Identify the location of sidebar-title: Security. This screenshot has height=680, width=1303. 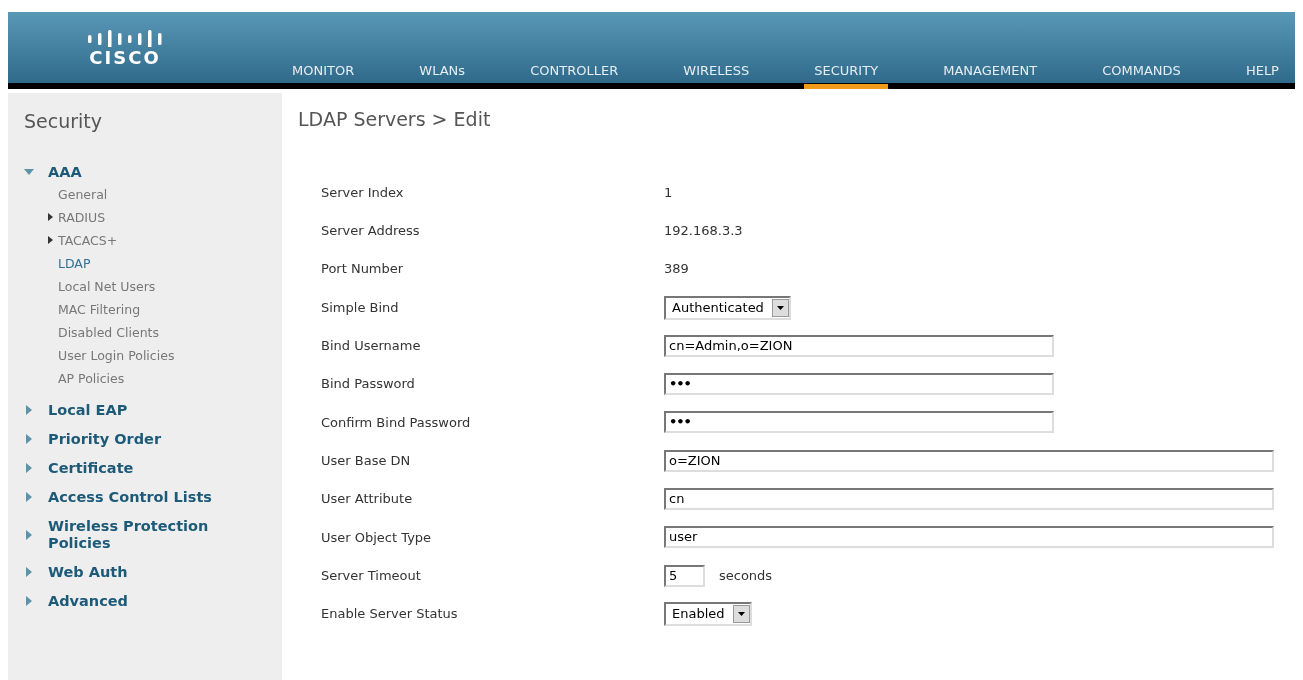
(63, 121).